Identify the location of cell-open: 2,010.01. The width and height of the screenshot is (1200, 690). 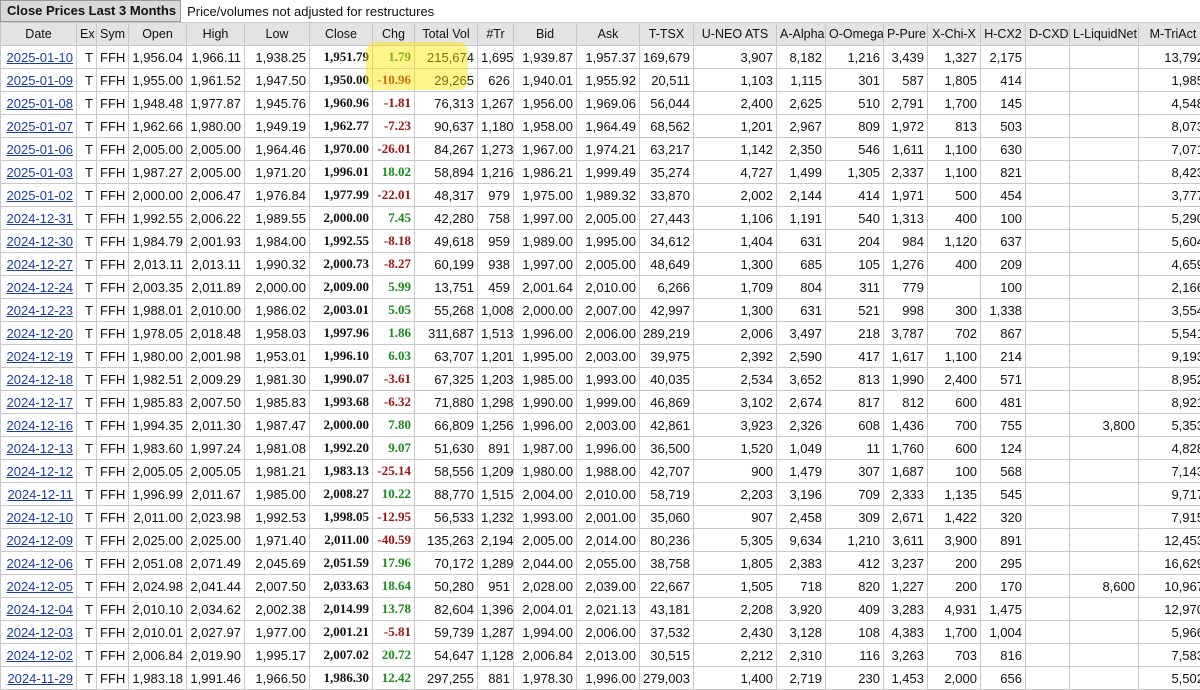
(158, 632).